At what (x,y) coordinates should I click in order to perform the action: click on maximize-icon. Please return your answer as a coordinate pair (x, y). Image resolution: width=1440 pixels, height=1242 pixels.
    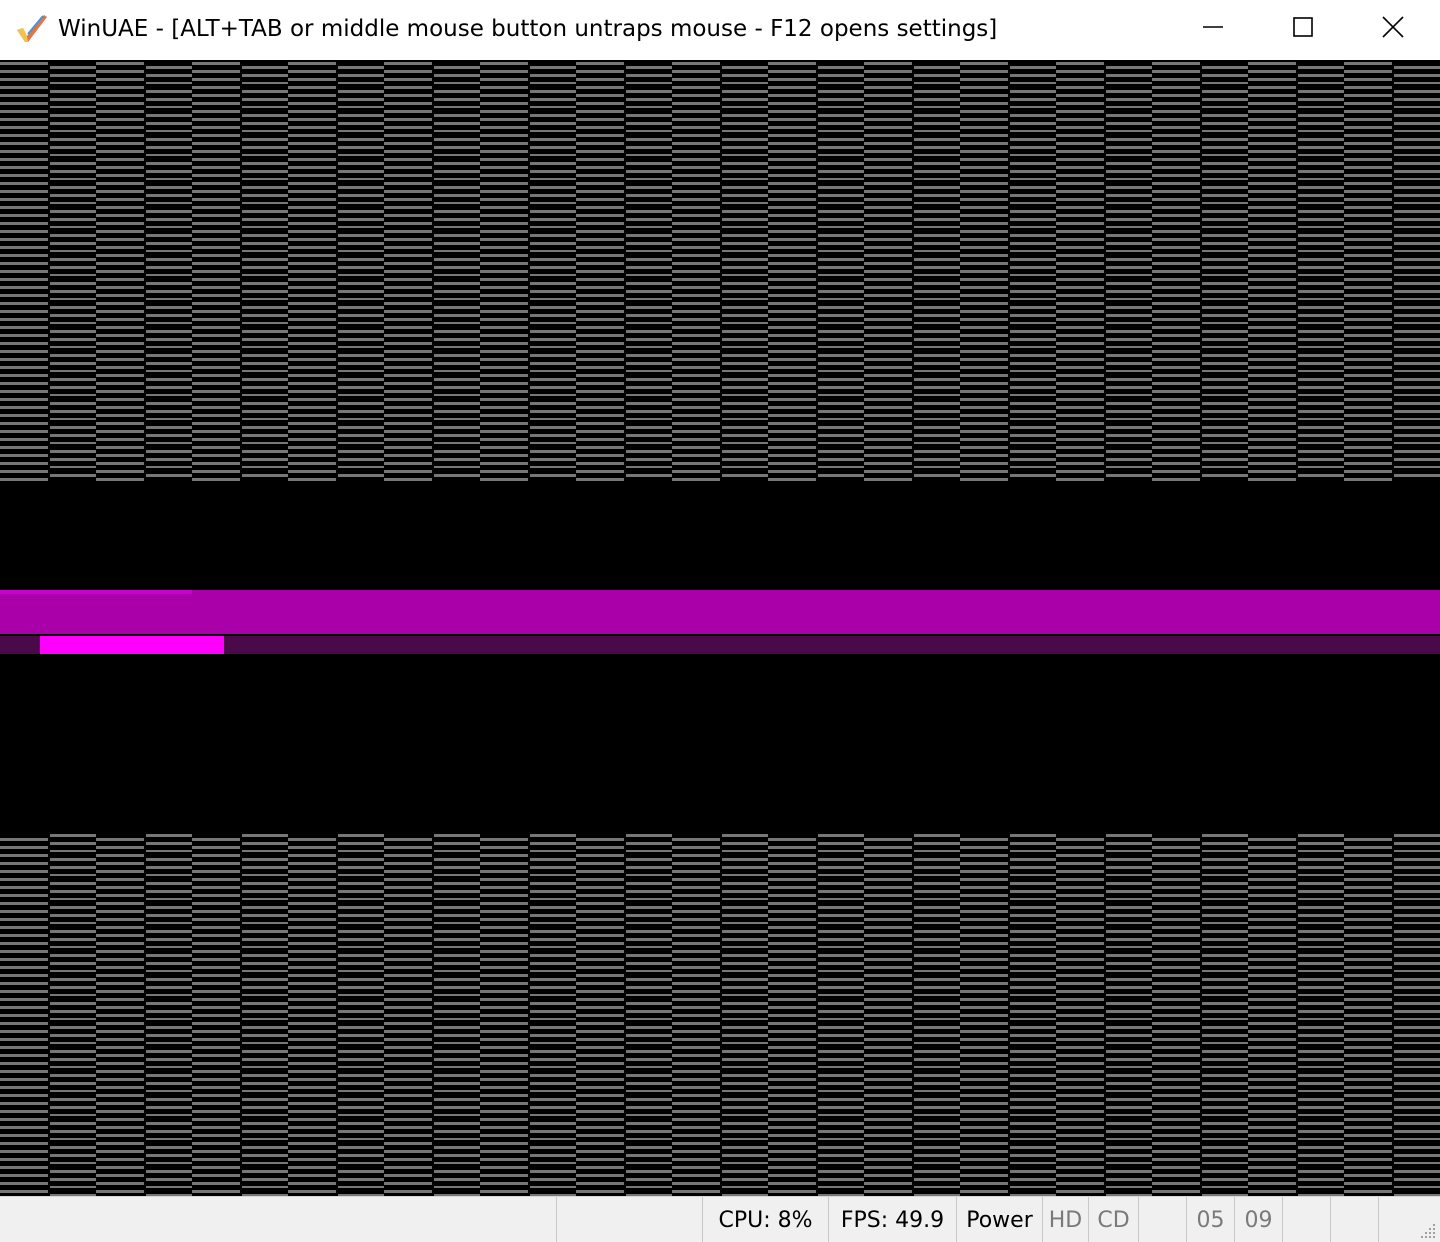
    Looking at the image, I should click on (1303, 29).